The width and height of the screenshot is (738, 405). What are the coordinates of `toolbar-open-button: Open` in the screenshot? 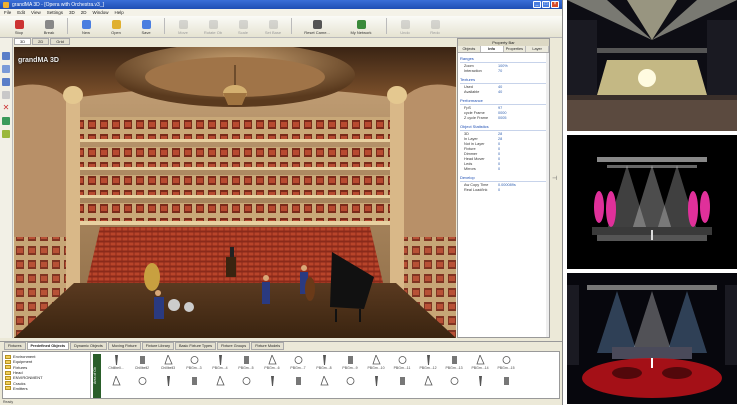 It's located at (116, 27).